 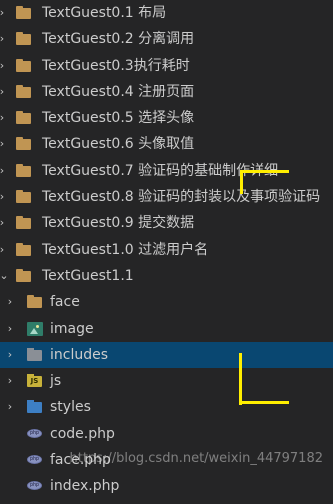 What do you see at coordinates (80, 460) in the screenshot?
I see `tree-item-label: face.php` at bounding box center [80, 460].